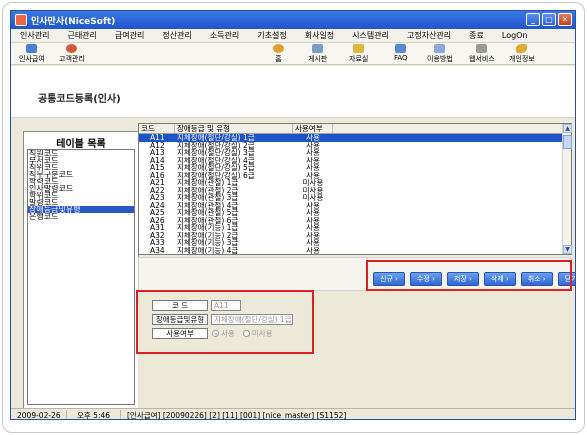 The width and height of the screenshot is (587, 435). Describe the element at coordinates (34, 35) in the screenshot. I see `menu-hr: 인사관리` at that location.